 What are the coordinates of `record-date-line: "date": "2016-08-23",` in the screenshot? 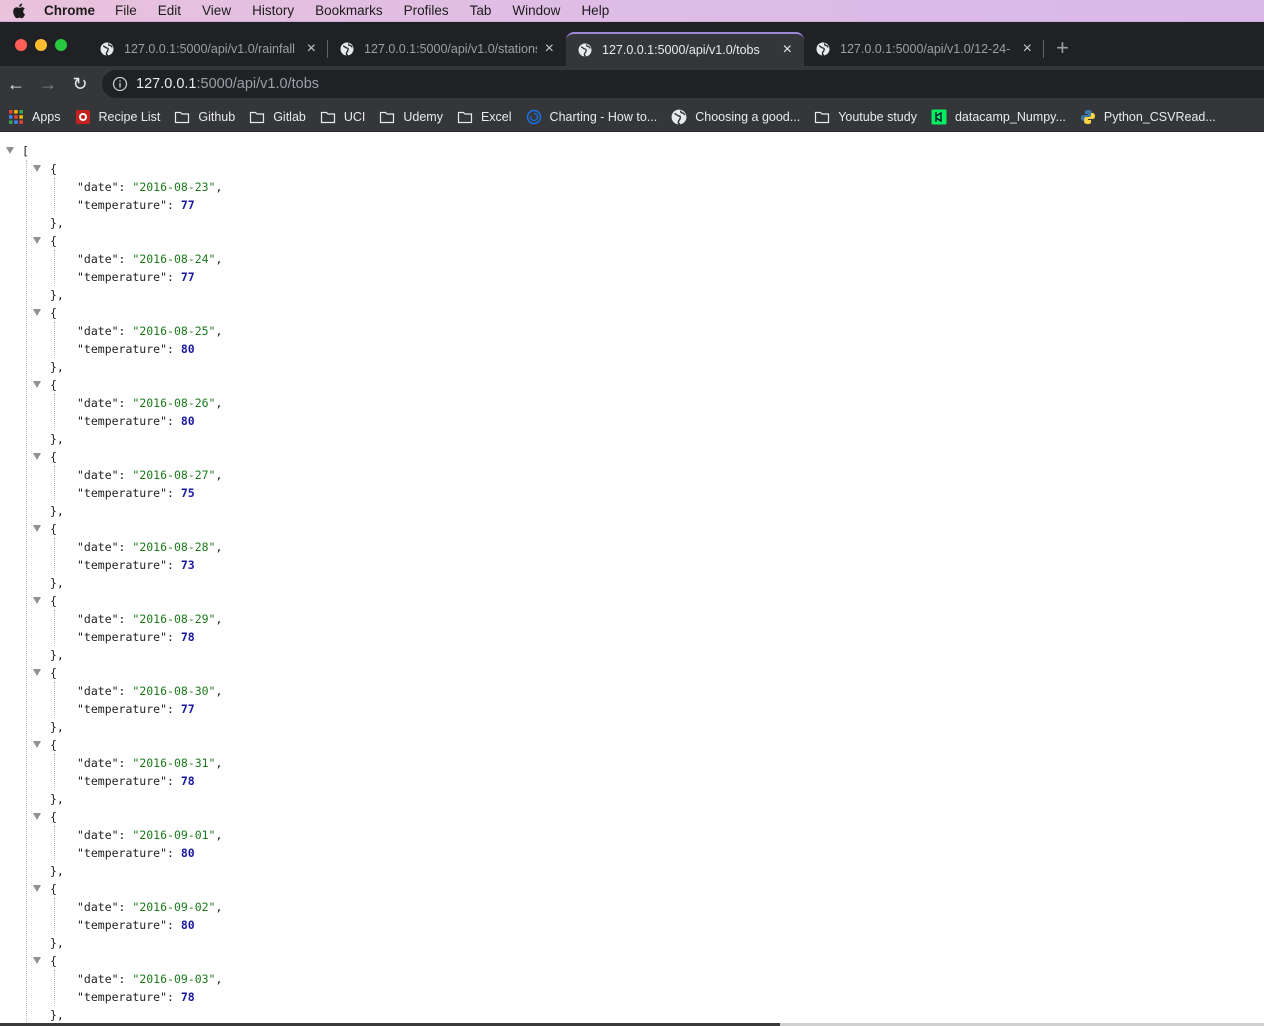 It's located at (150, 187).